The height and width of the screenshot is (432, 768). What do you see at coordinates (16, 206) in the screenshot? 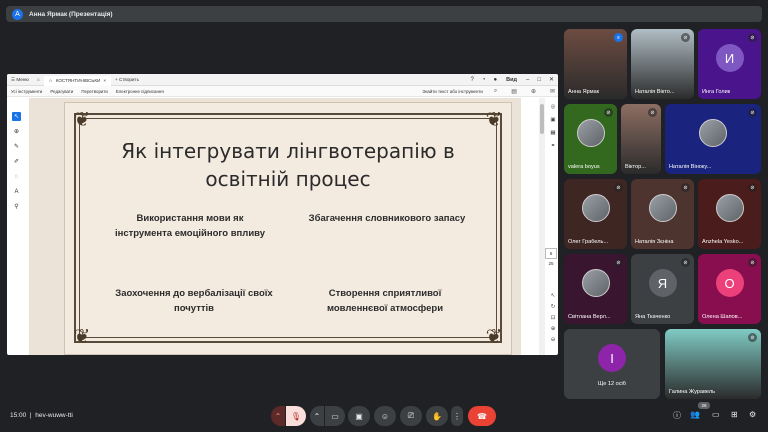
I see `stamp-tool-icon: ⚲` at bounding box center [16, 206].